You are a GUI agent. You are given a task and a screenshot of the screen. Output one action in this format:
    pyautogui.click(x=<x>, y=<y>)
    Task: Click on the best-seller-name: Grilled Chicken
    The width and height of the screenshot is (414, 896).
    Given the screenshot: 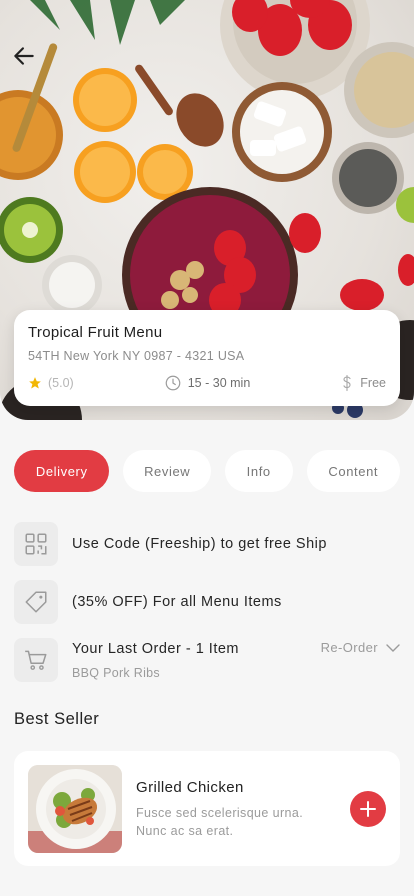 What is the action you would take?
    pyautogui.click(x=190, y=787)
    